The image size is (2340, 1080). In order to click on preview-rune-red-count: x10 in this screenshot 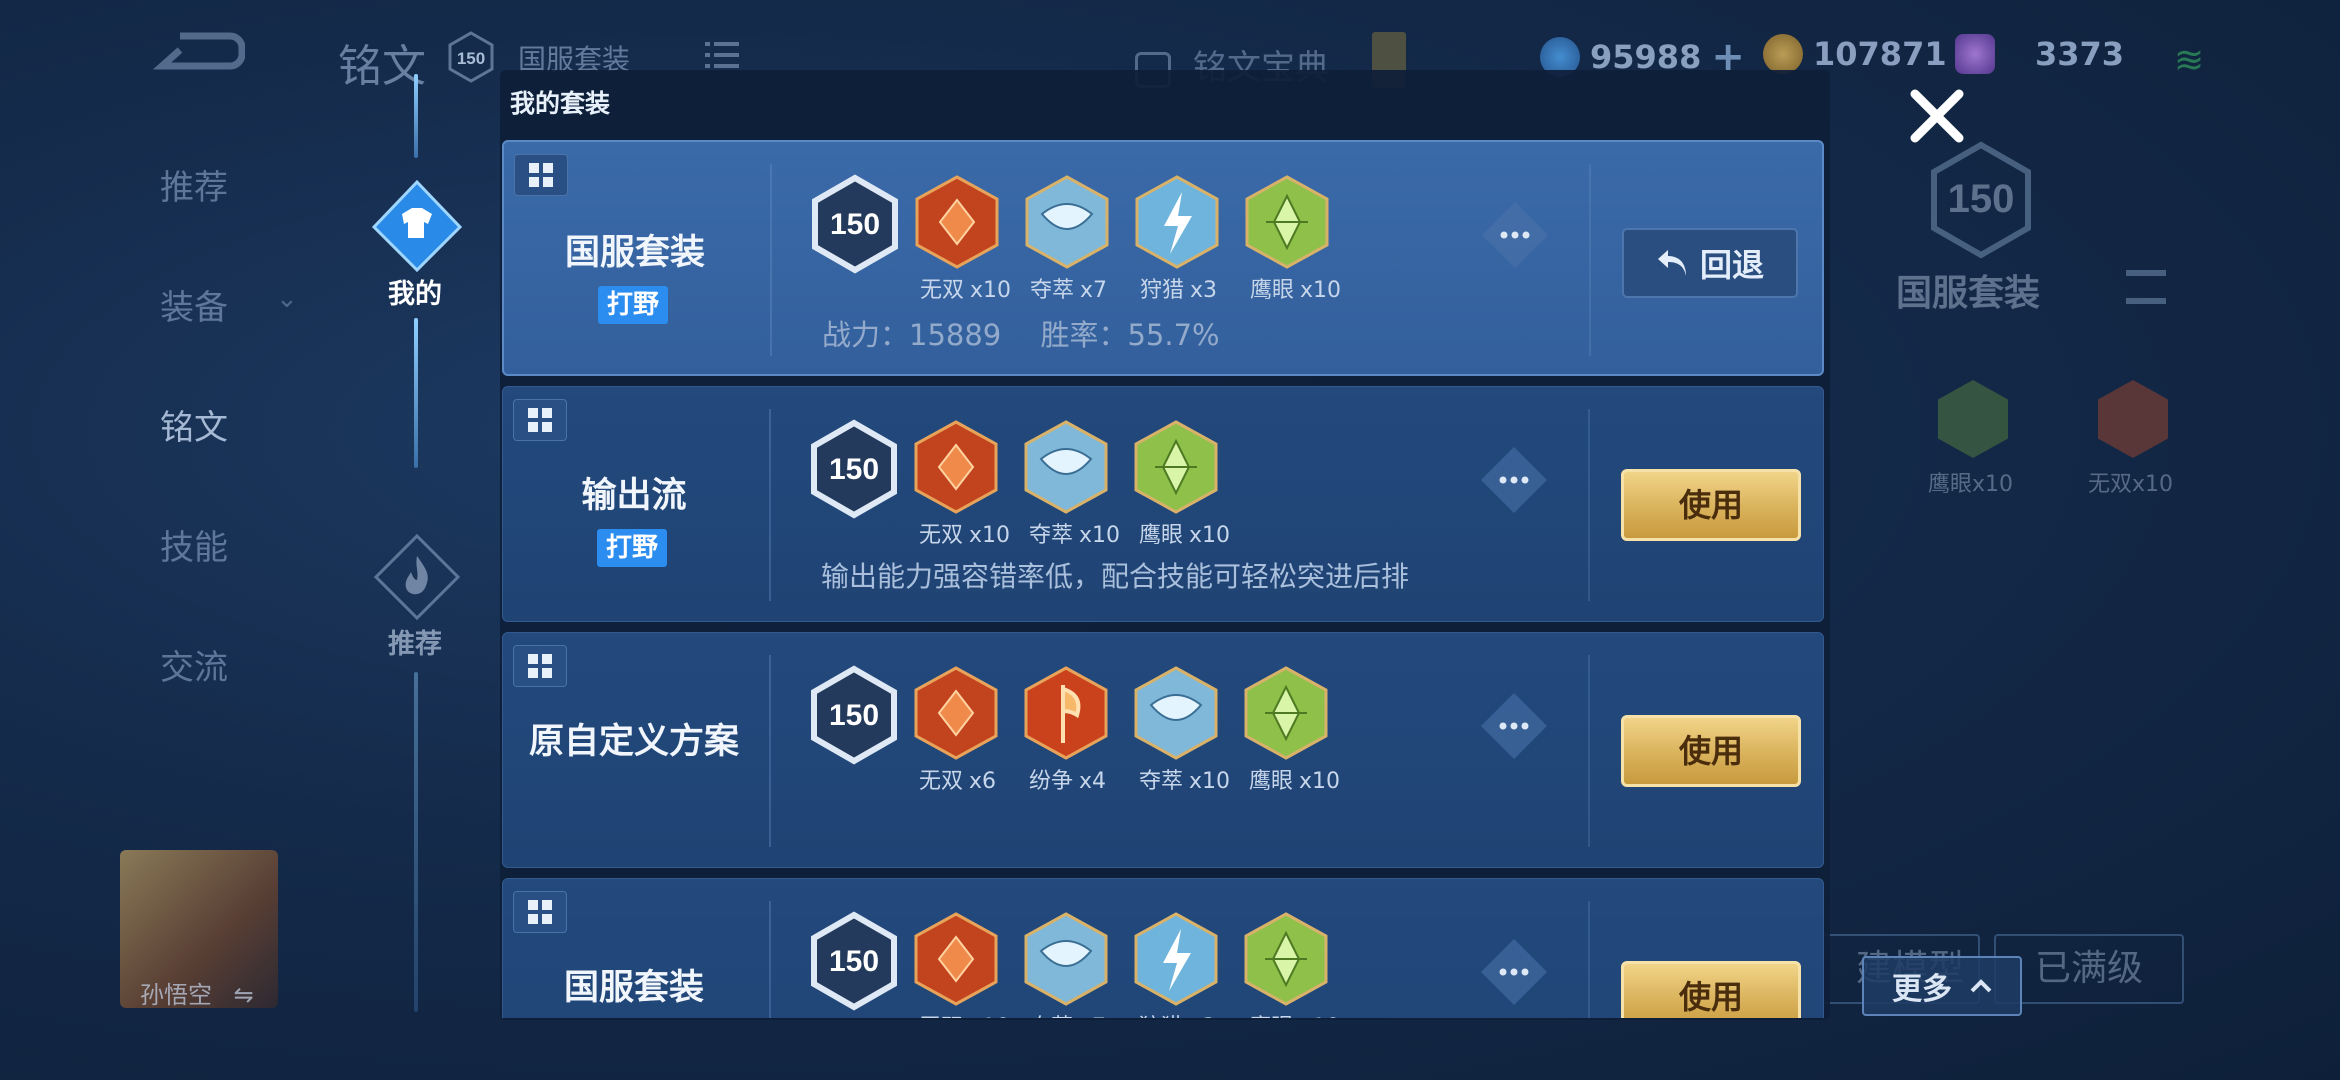, I will do `click(2153, 484)`.